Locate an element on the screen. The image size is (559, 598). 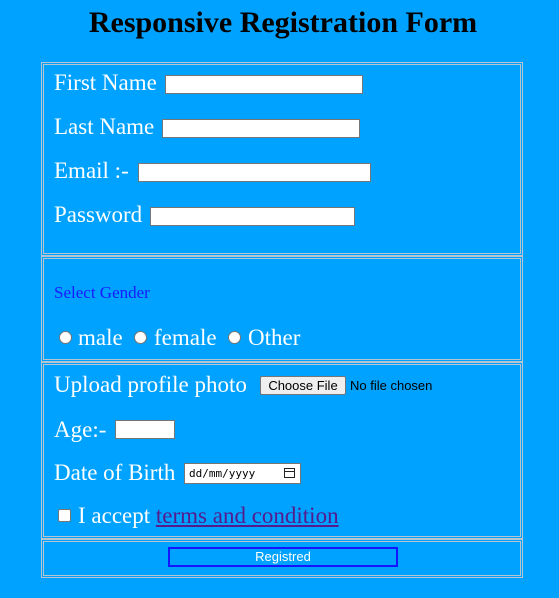
first-name-label: First Name is located at coordinates (105, 82).